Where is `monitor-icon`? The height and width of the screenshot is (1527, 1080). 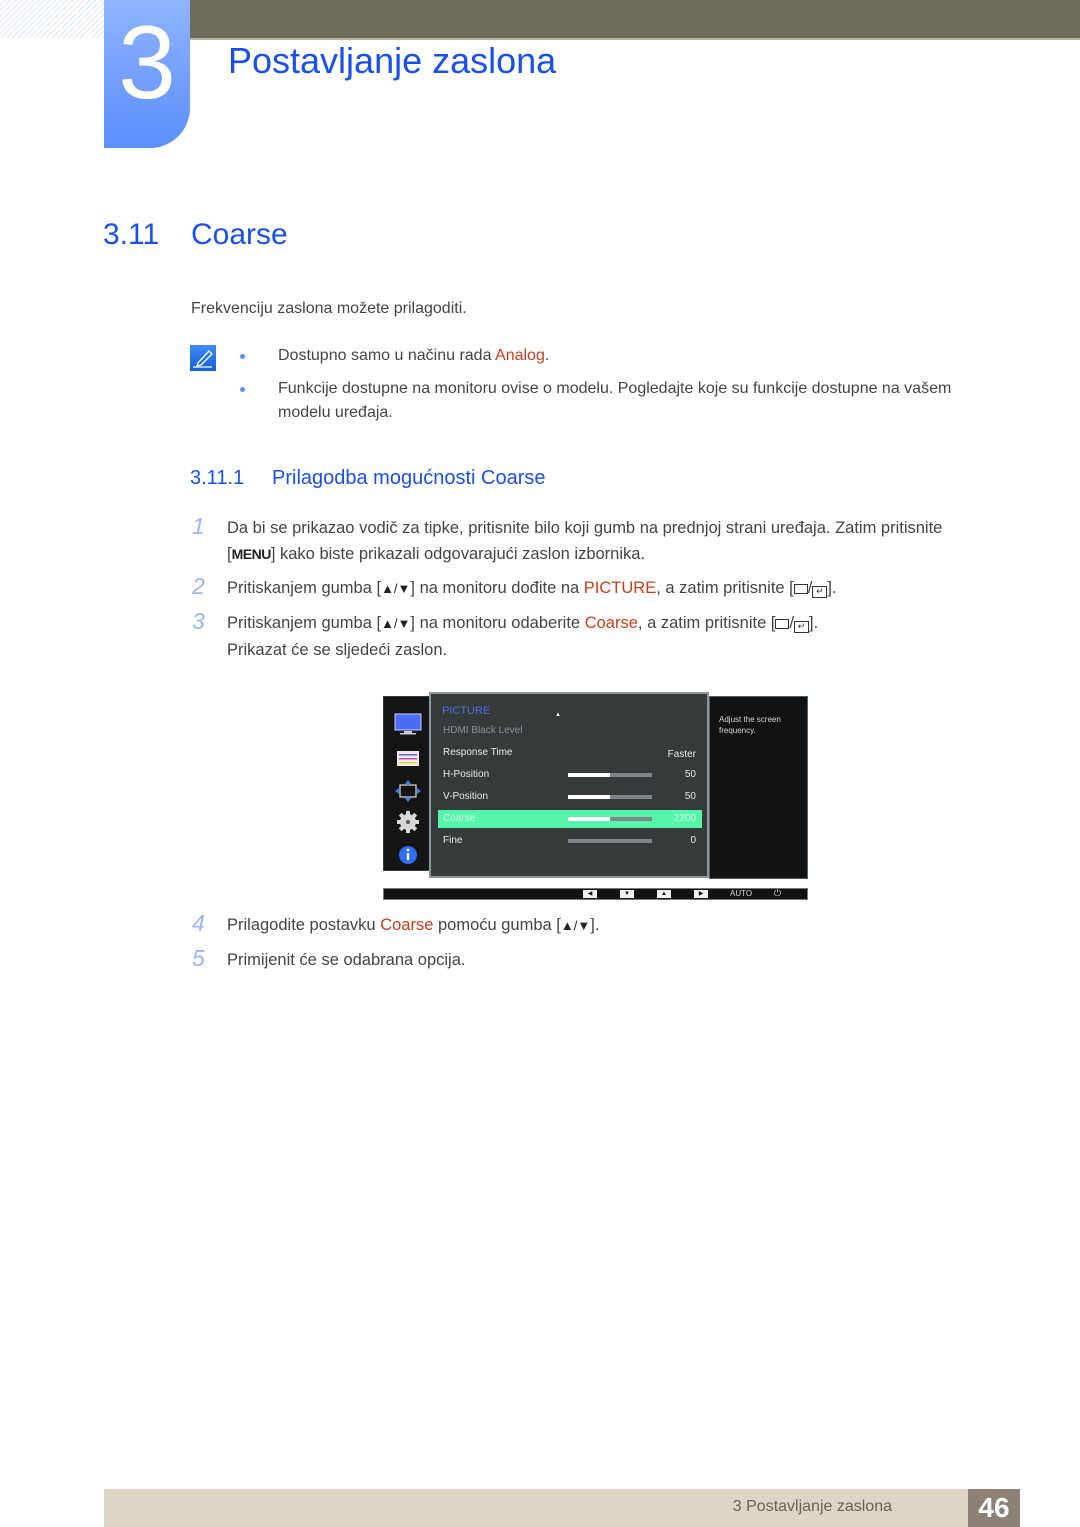 monitor-icon is located at coordinates (408, 724).